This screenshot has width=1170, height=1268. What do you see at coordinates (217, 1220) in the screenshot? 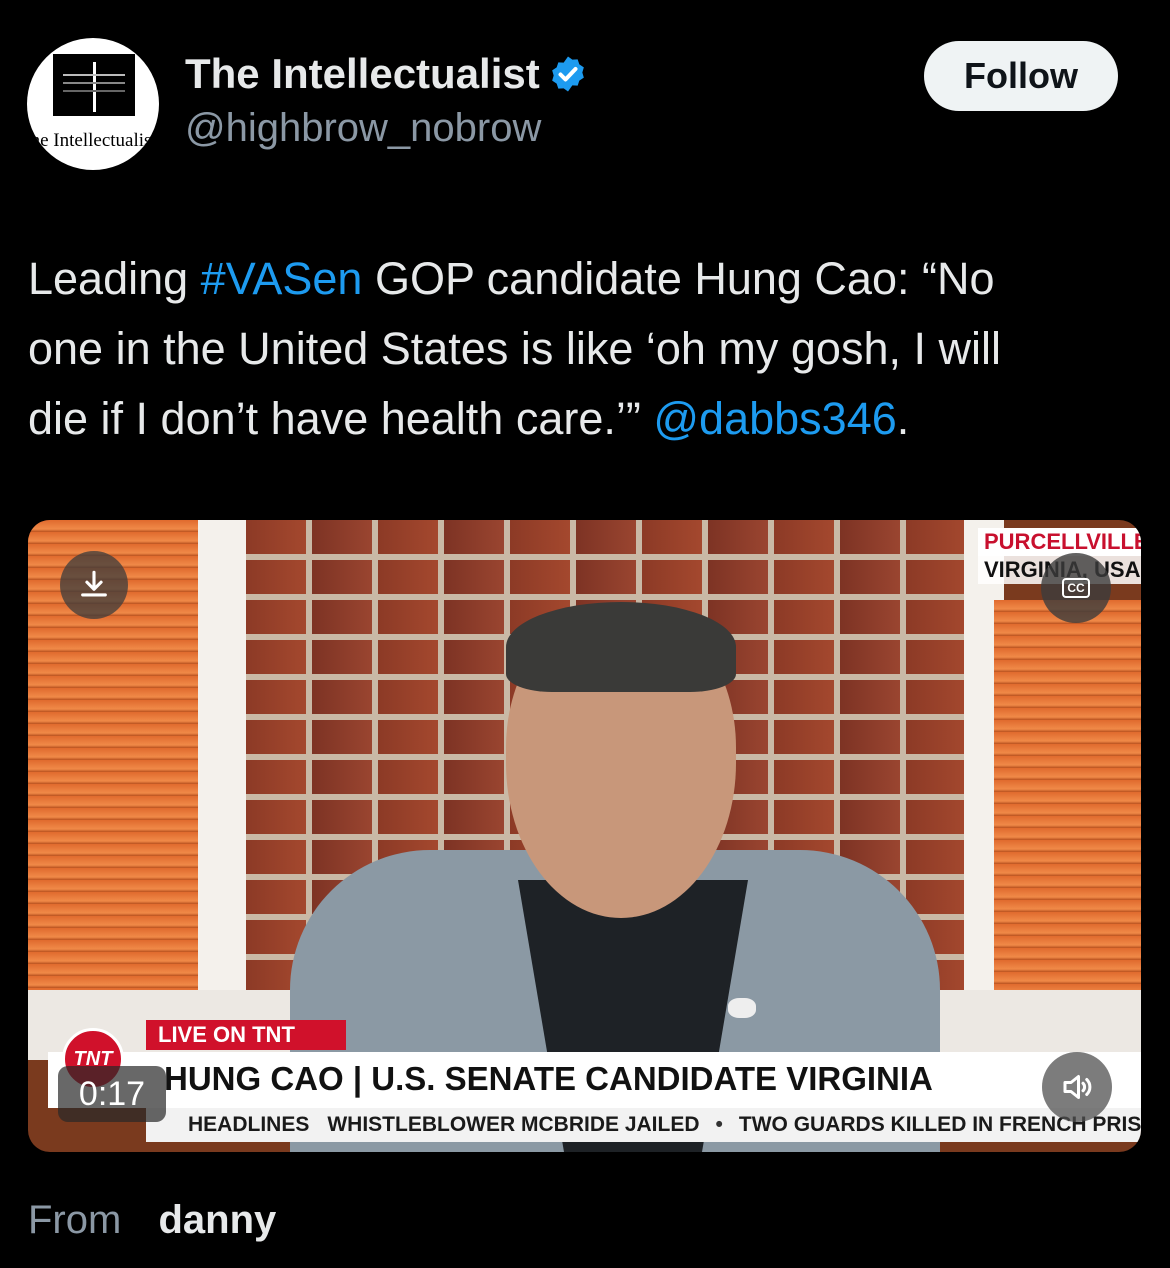
I see `from-user-link: danny` at bounding box center [217, 1220].